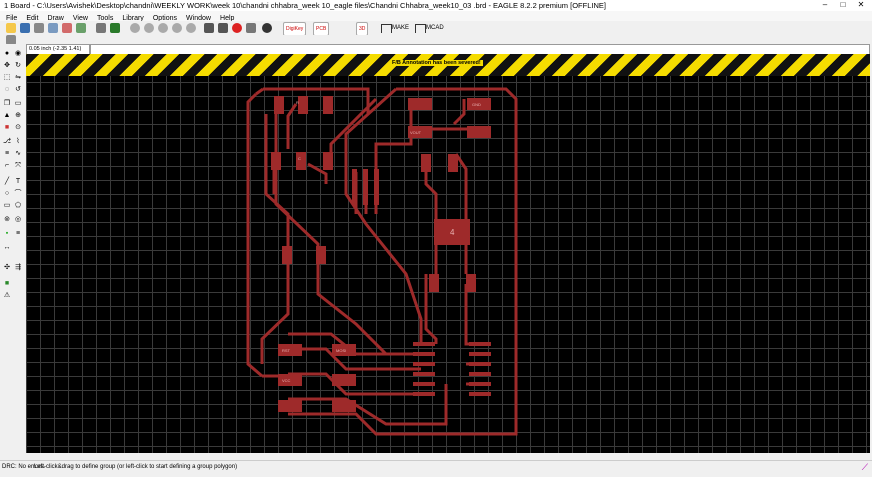  I want to click on arc-icon: ⌒, so click(18, 194).